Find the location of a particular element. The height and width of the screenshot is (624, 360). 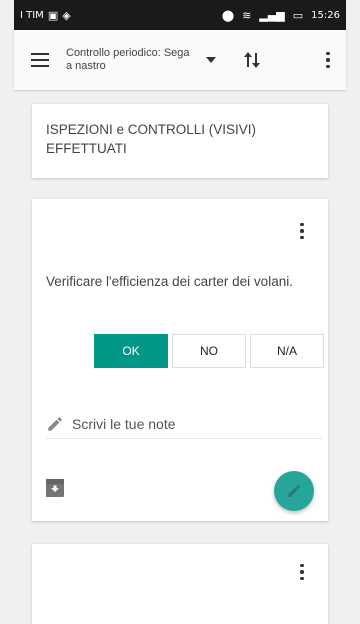

answer-options: OK NO N/A is located at coordinates (209, 351).